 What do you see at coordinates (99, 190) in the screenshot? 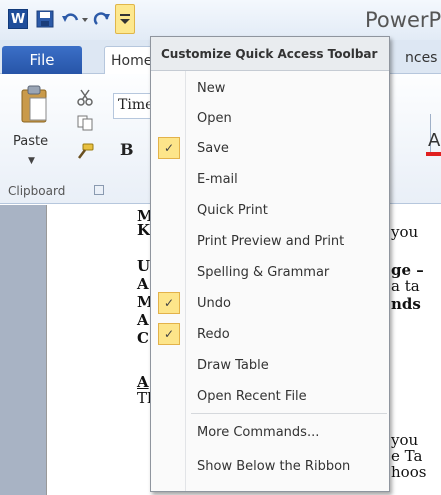
I see `dialog-launcher-icon` at bounding box center [99, 190].